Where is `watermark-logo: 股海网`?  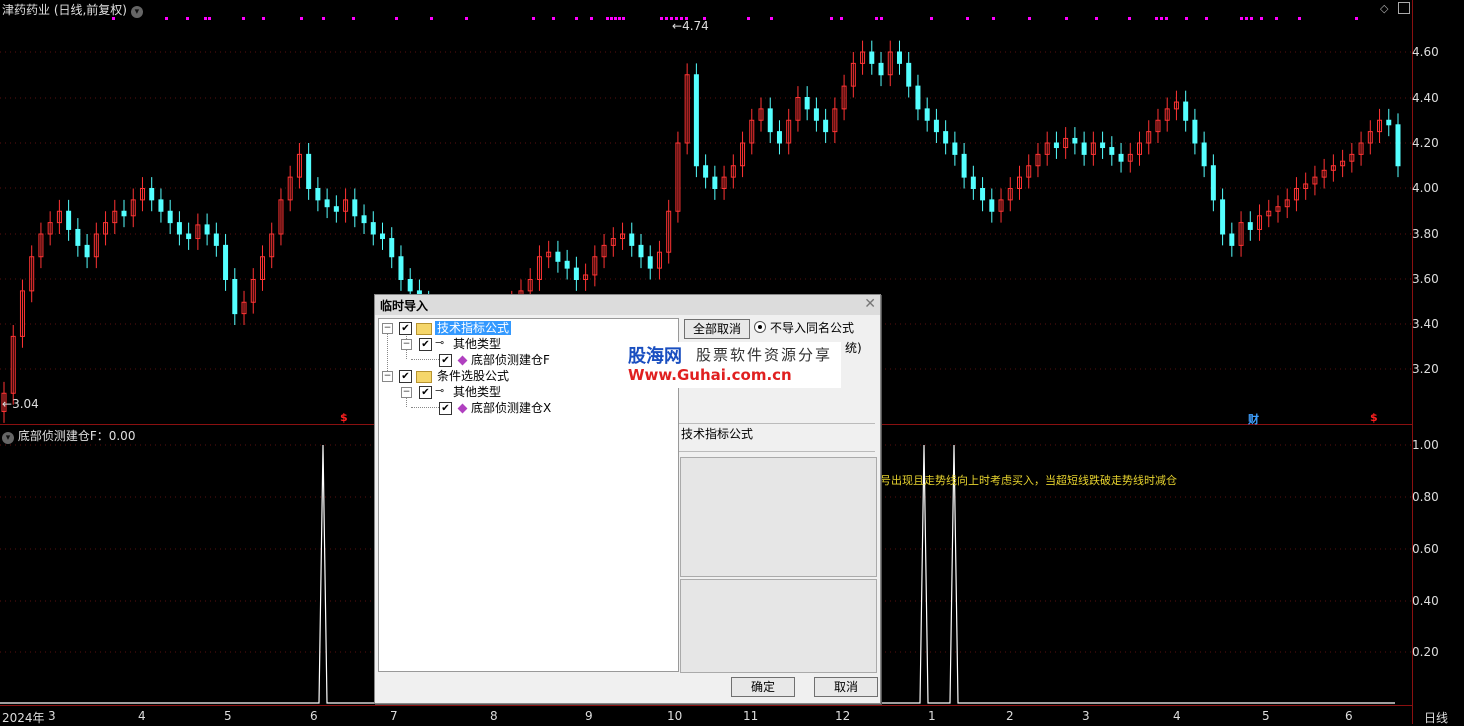 watermark-logo: 股海网 is located at coordinates (655, 356).